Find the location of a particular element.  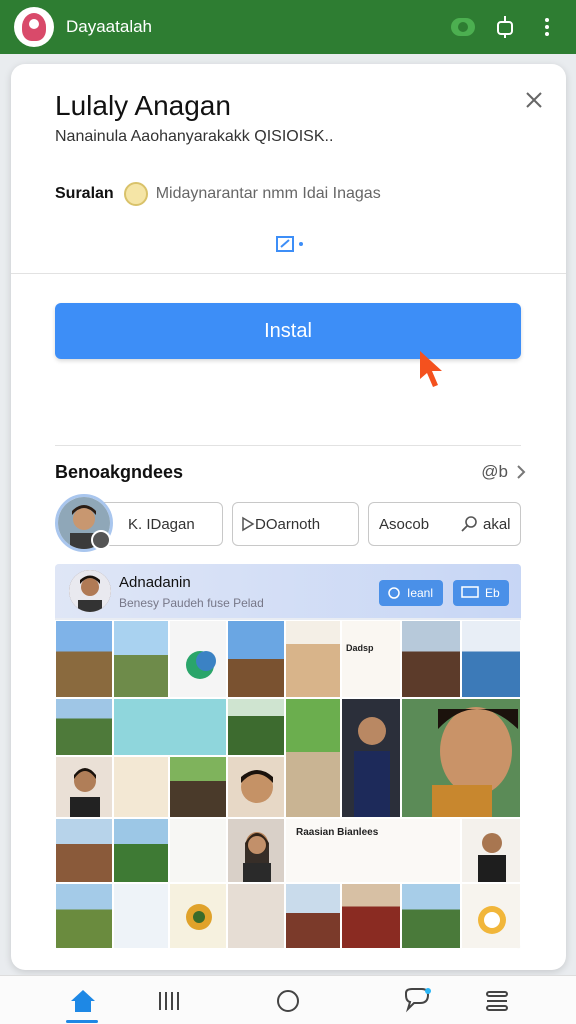

section-title: Benoakgndees is located at coordinates (119, 472).